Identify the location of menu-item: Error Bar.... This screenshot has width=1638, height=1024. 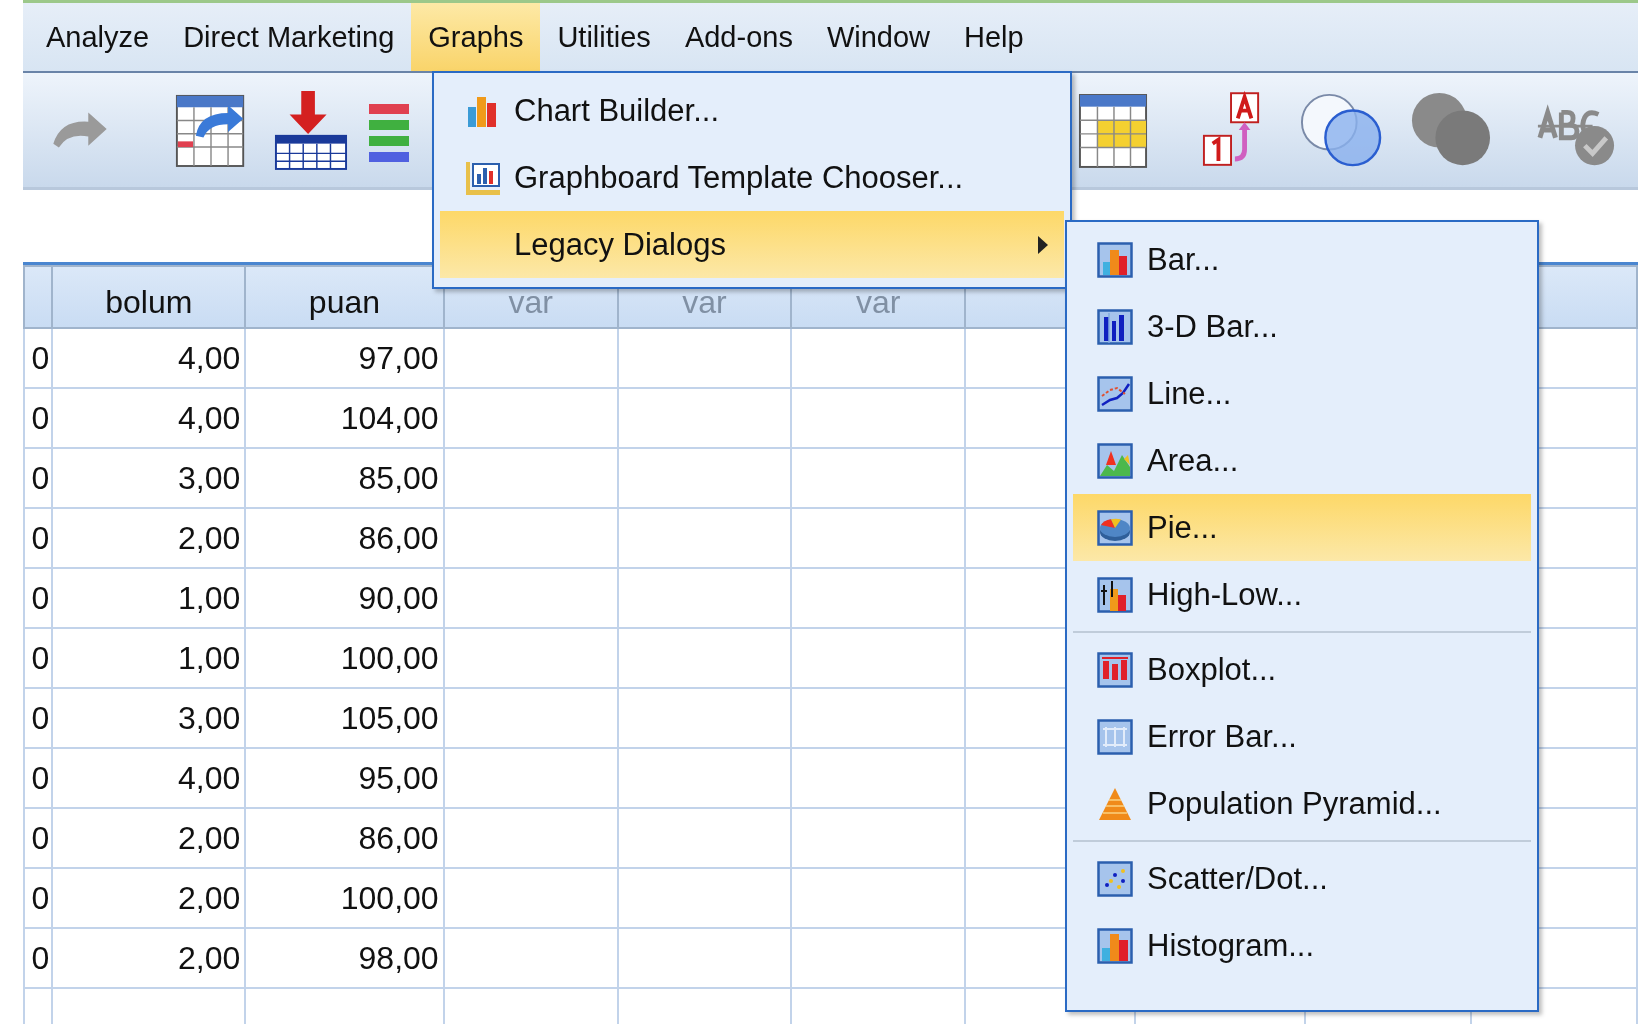
(1302, 736).